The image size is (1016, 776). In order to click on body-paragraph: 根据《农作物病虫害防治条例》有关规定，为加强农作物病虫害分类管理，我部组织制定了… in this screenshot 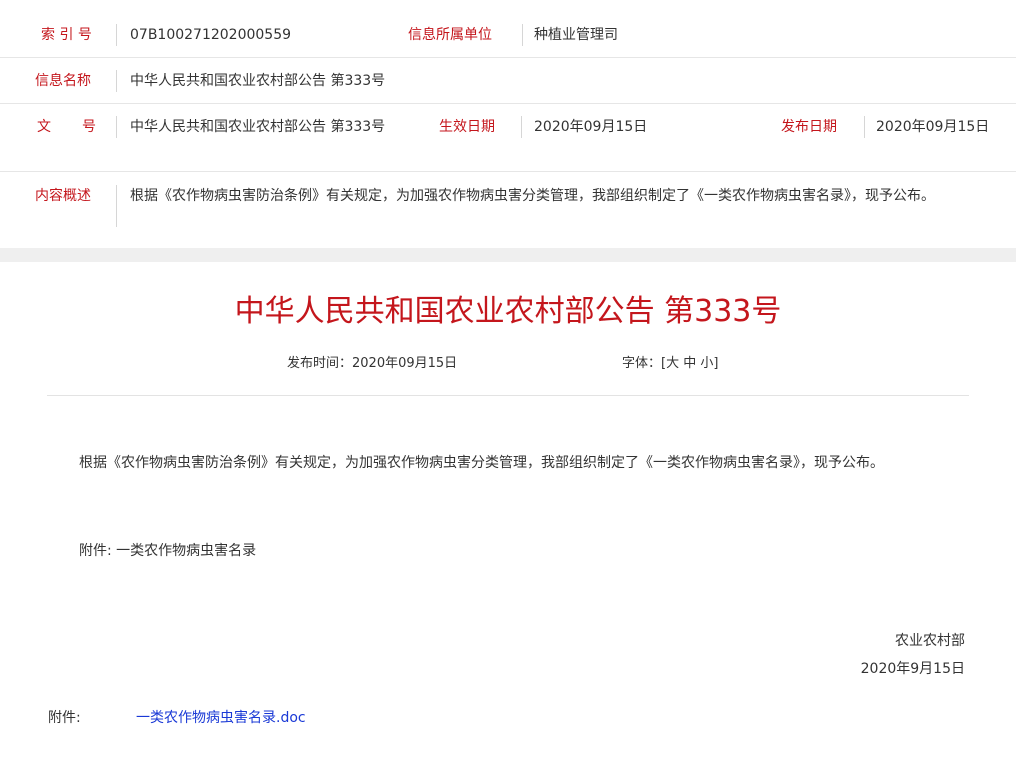, I will do `click(481, 463)`.